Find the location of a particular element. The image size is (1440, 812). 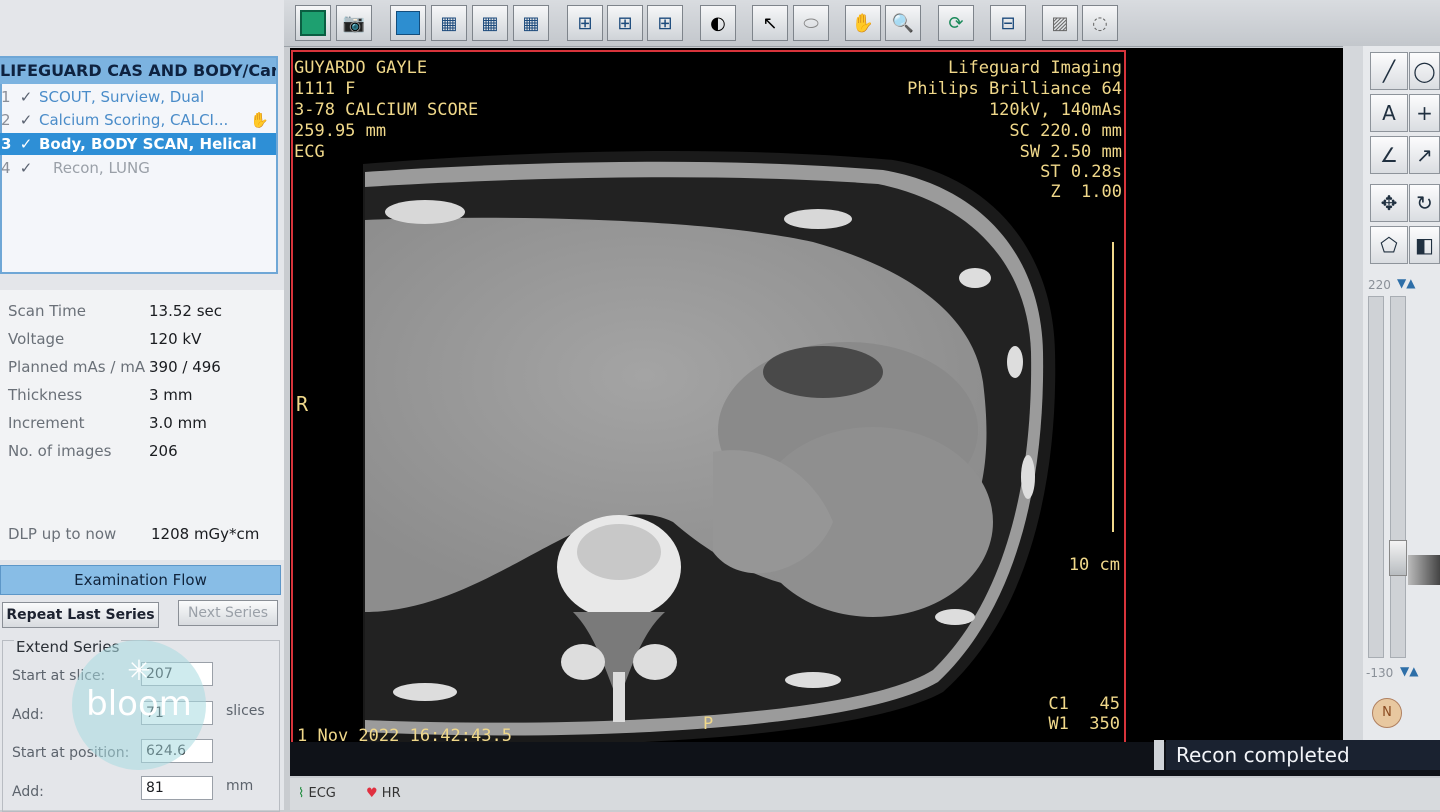

recon-status-text: Recon completed is located at coordinates (1263, 755).